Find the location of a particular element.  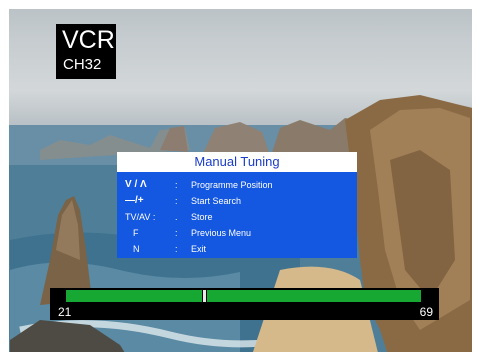

channel-label: CH32 is located at coordinates (82, 64).